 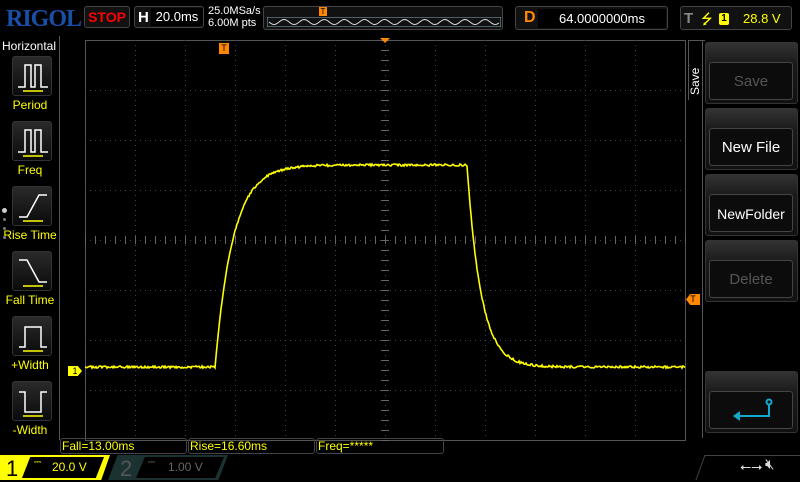 I want to click on timebase-box: H 20.0ms, so click(x=169, y=17).